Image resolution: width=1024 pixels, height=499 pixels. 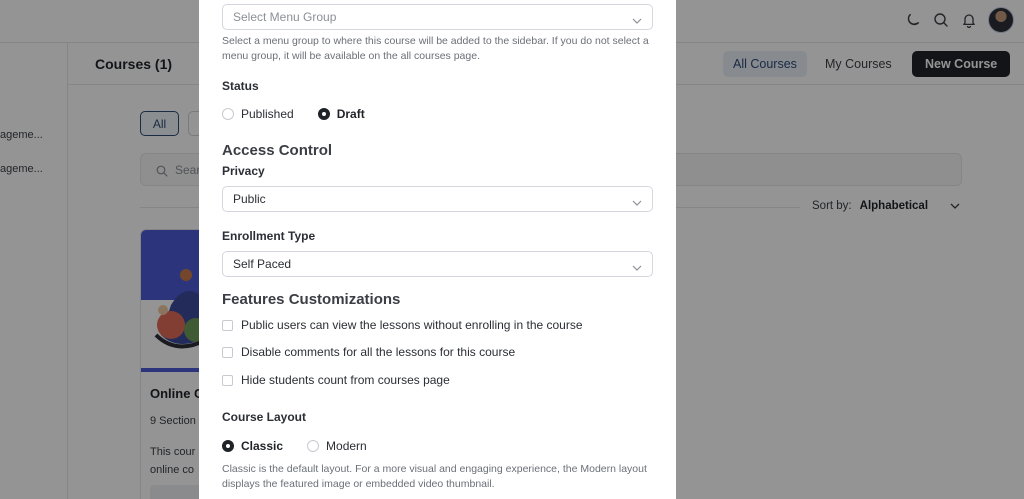 What do you see at coordinates (306, 446) in the screenshot?
I see `course-layout-radio-group: Classic Modern` at bounding box center [306, 446].